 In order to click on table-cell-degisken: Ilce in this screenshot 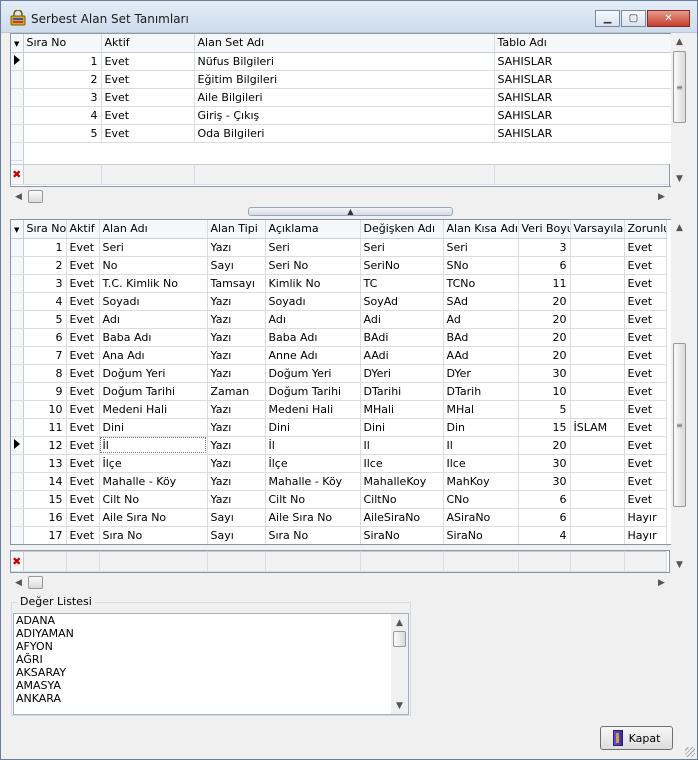, I will do `click(402, 463)`.